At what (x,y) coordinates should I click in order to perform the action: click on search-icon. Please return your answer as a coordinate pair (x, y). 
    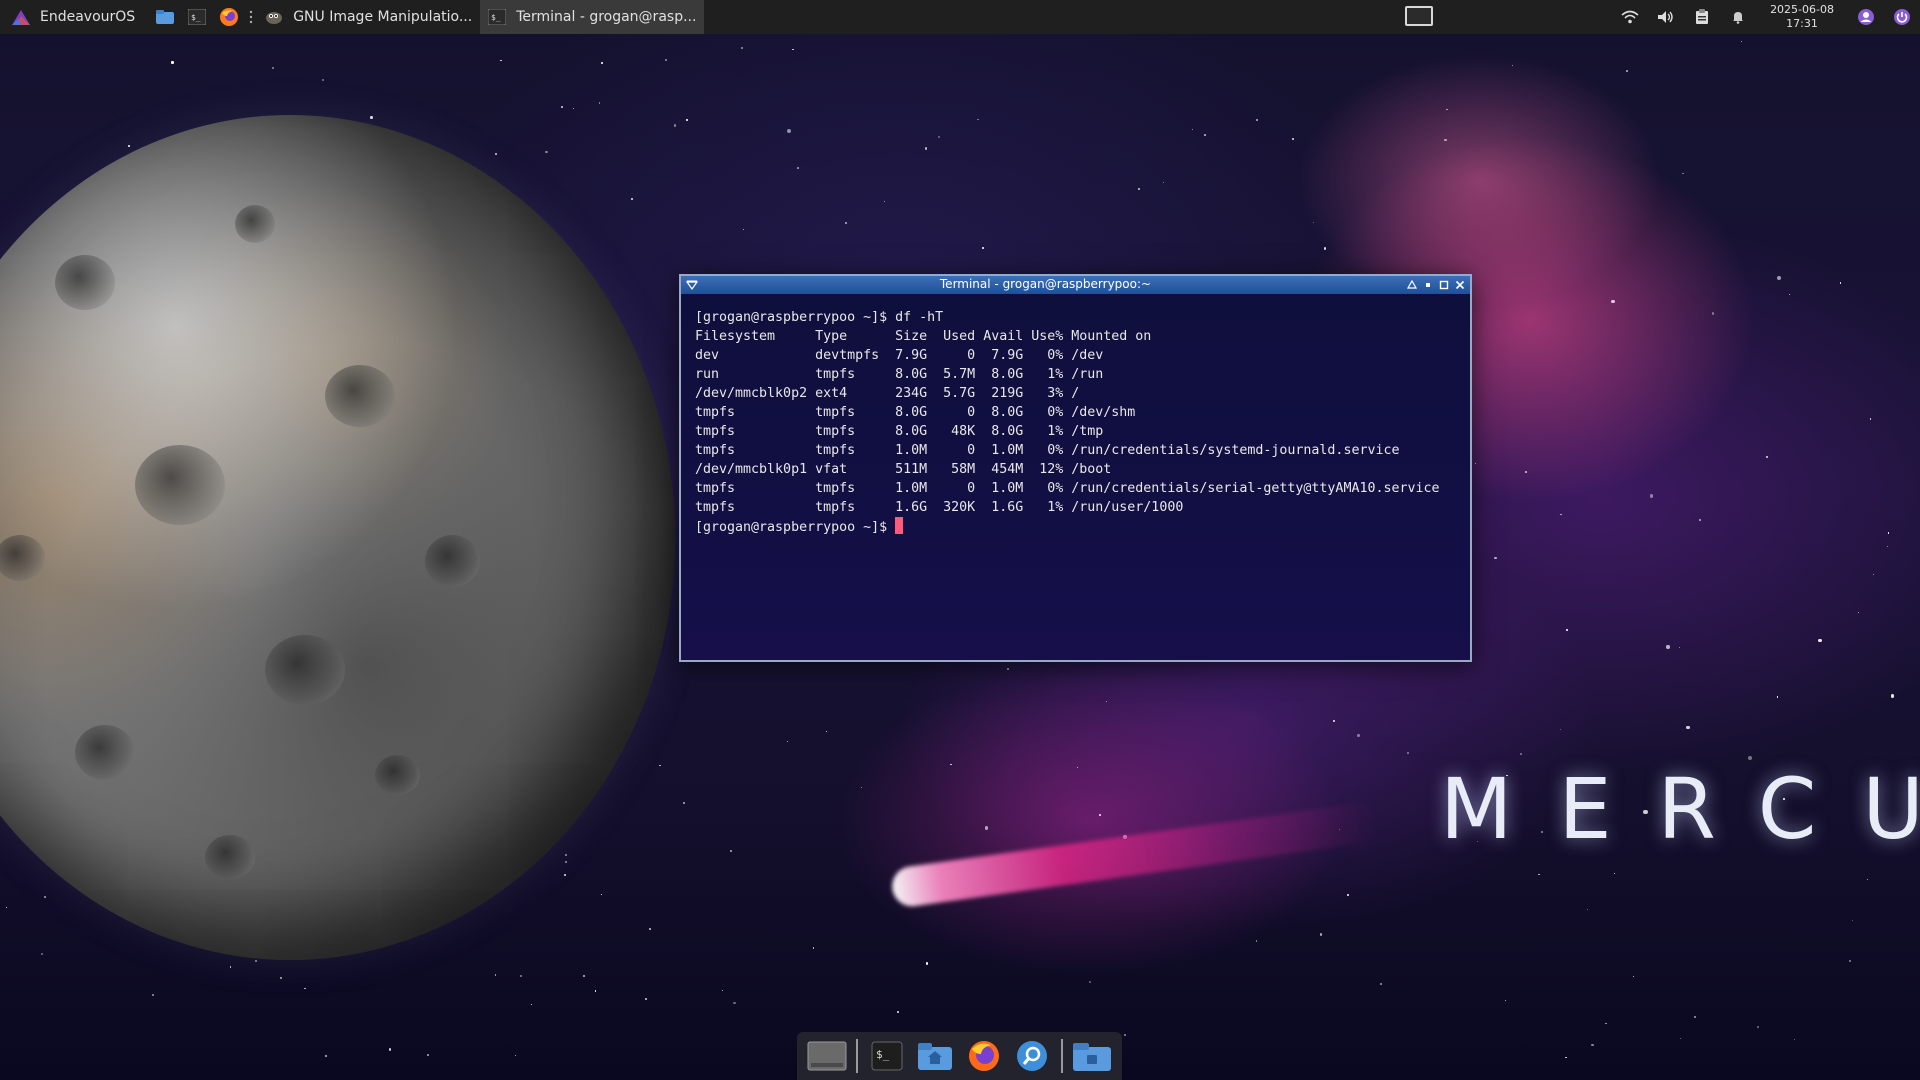
    Looking at the image, I should click on (1032, 1056).